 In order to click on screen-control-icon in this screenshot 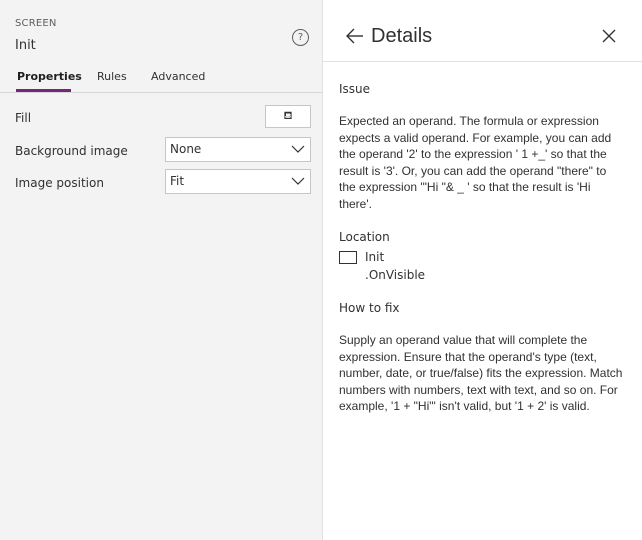, I will do `click(348, 257)`.